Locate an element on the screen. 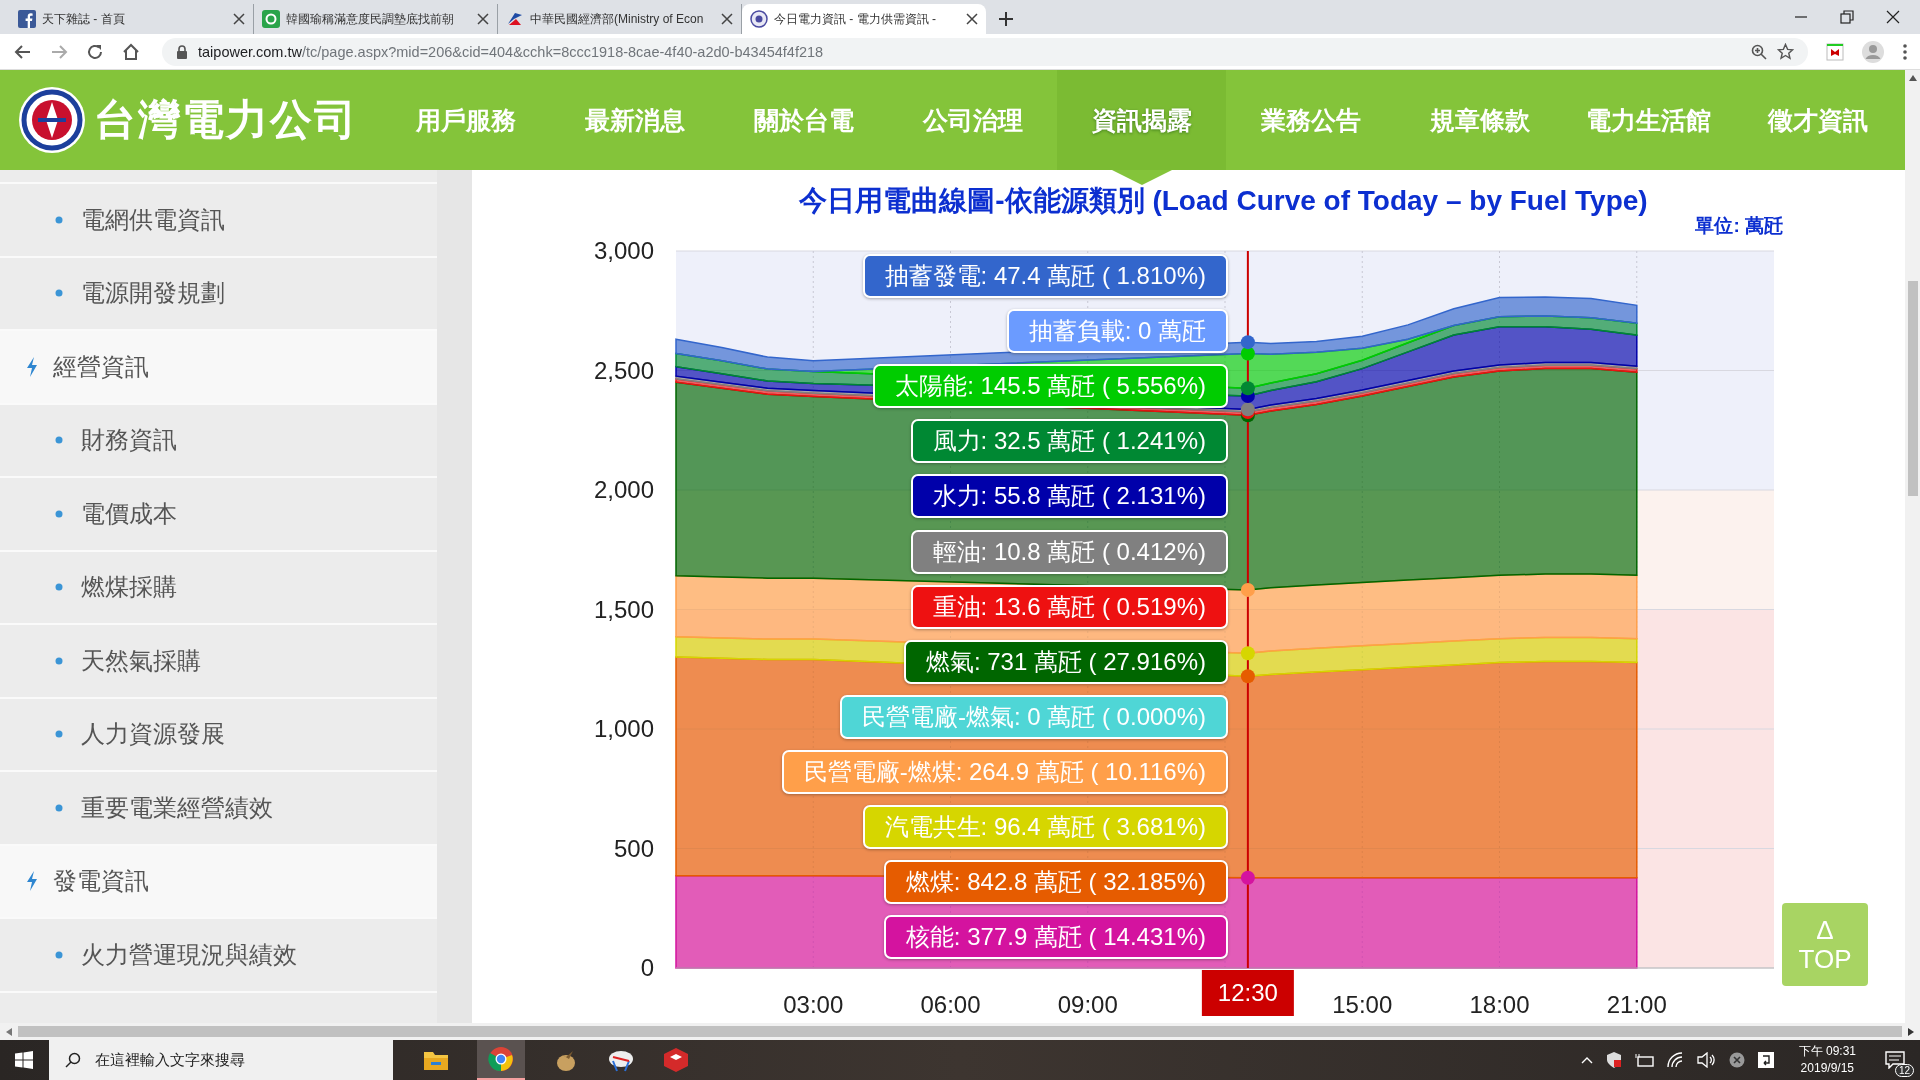  x-tick-label: 18:00 is located at coordinates (1499, 1004).